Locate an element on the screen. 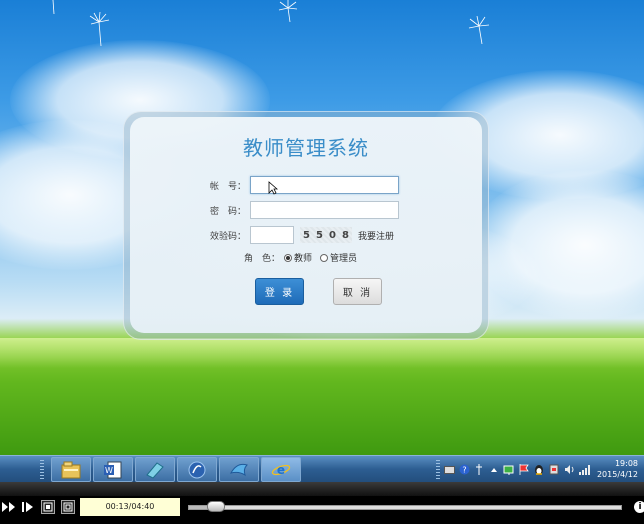 This screenshot has height=524, width=644. role-row: 角 色： 教师 管理员 is located at coordinates (295, 257).